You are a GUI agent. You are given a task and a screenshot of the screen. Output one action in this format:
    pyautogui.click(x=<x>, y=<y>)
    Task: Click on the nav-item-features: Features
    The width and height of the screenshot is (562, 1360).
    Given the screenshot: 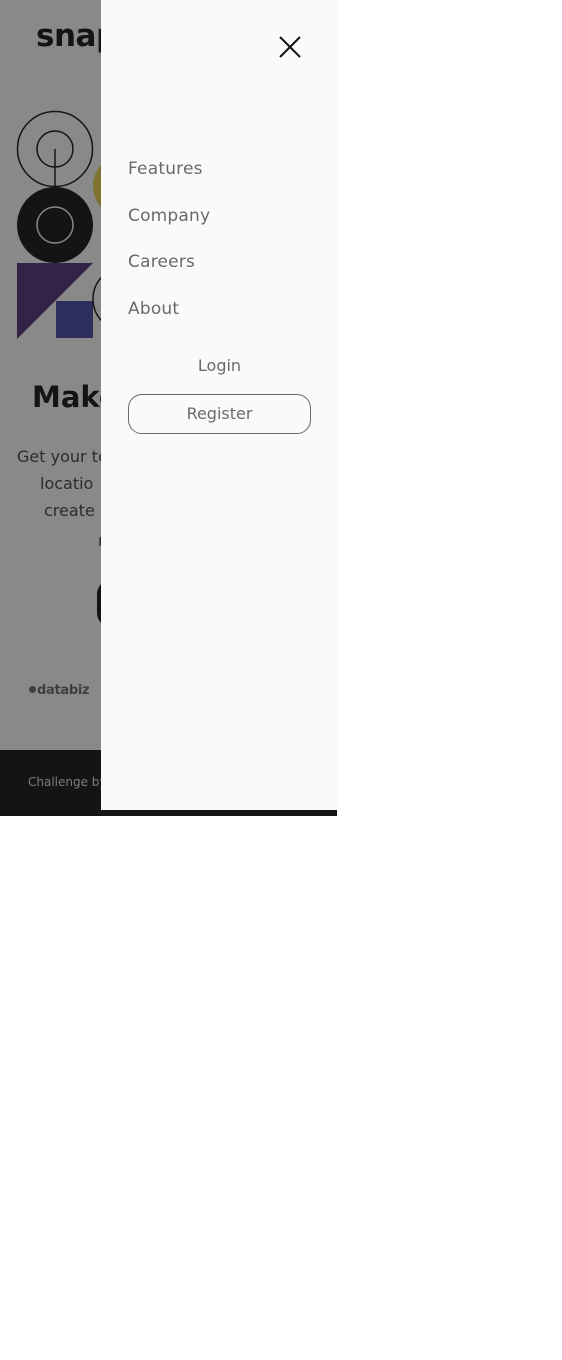 What is the action you would take?
    pyautogui.click(x=165, y=169)
    